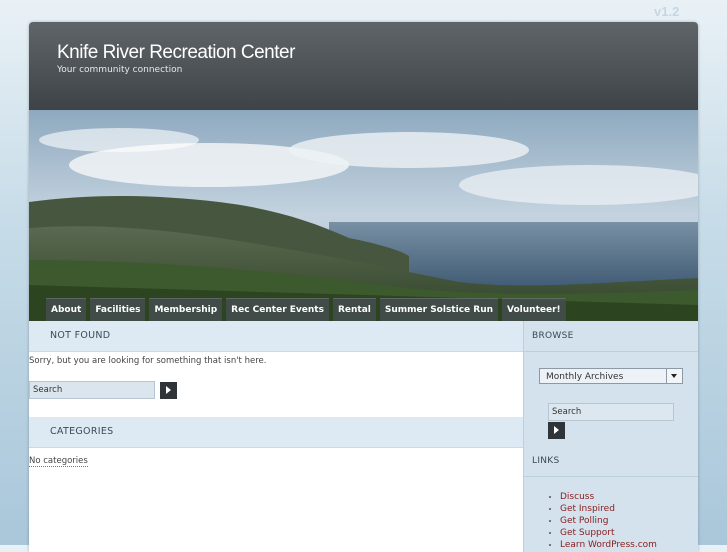 This screenshot has width=727, height=552. I want to click on main-search-input, so click(92, 390).